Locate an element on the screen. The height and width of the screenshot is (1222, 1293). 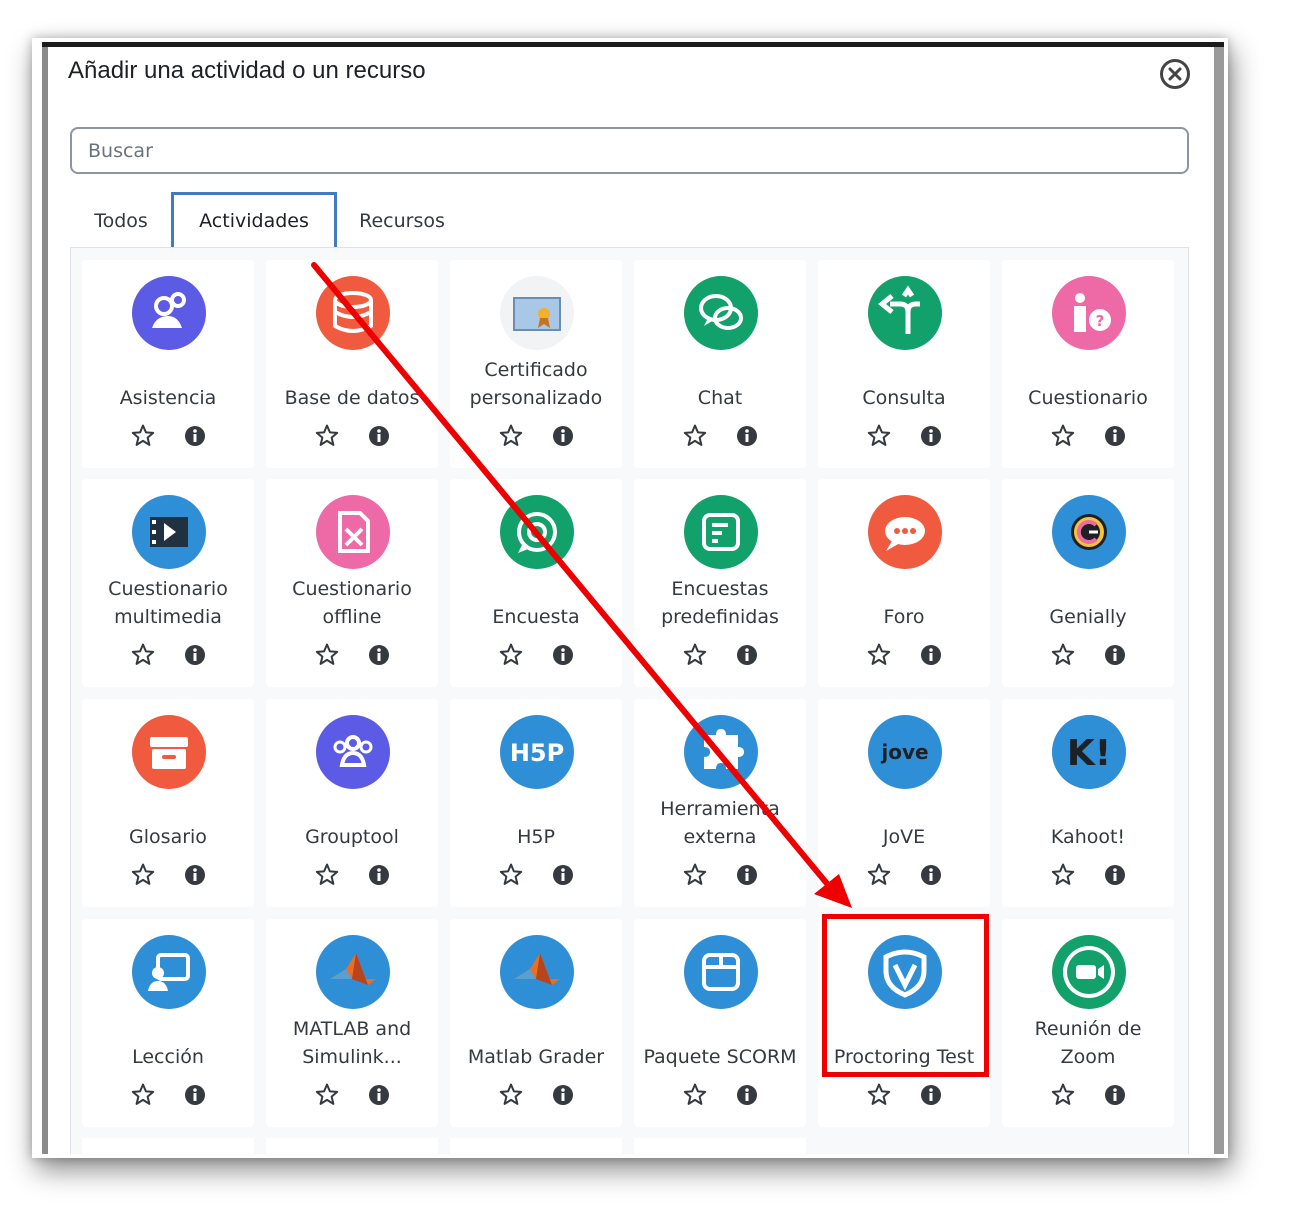
activity-card: Matlab Grader is located at coordinates (536, 1023).